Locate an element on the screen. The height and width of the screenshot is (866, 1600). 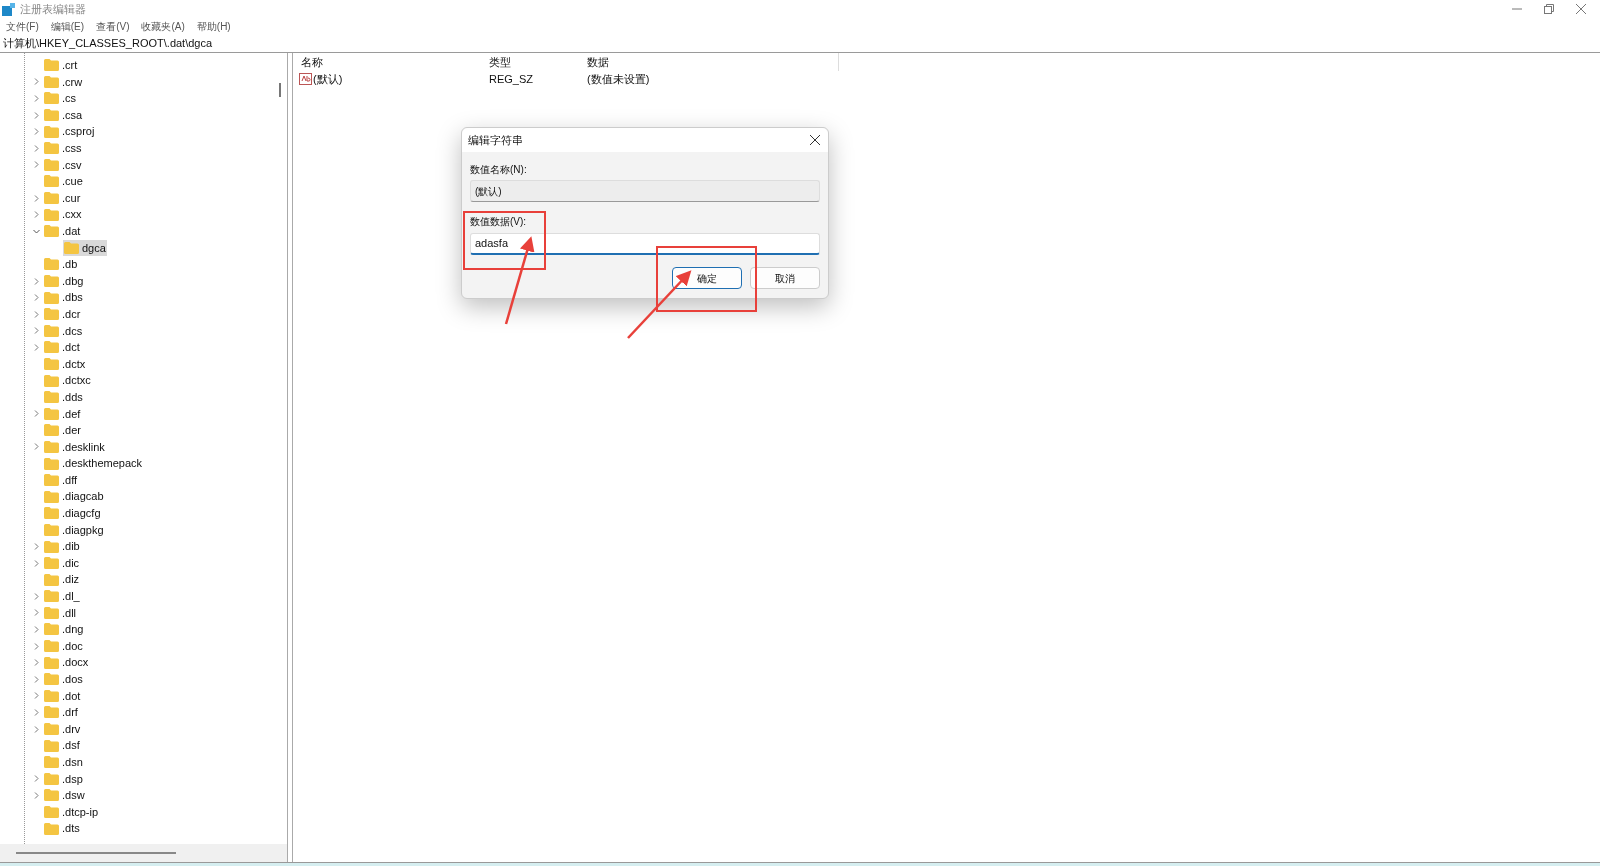
address-bar: 计算机\HKEY_CLASSES_ROOT\.dat\dgca is located at coordinates (800, 44).